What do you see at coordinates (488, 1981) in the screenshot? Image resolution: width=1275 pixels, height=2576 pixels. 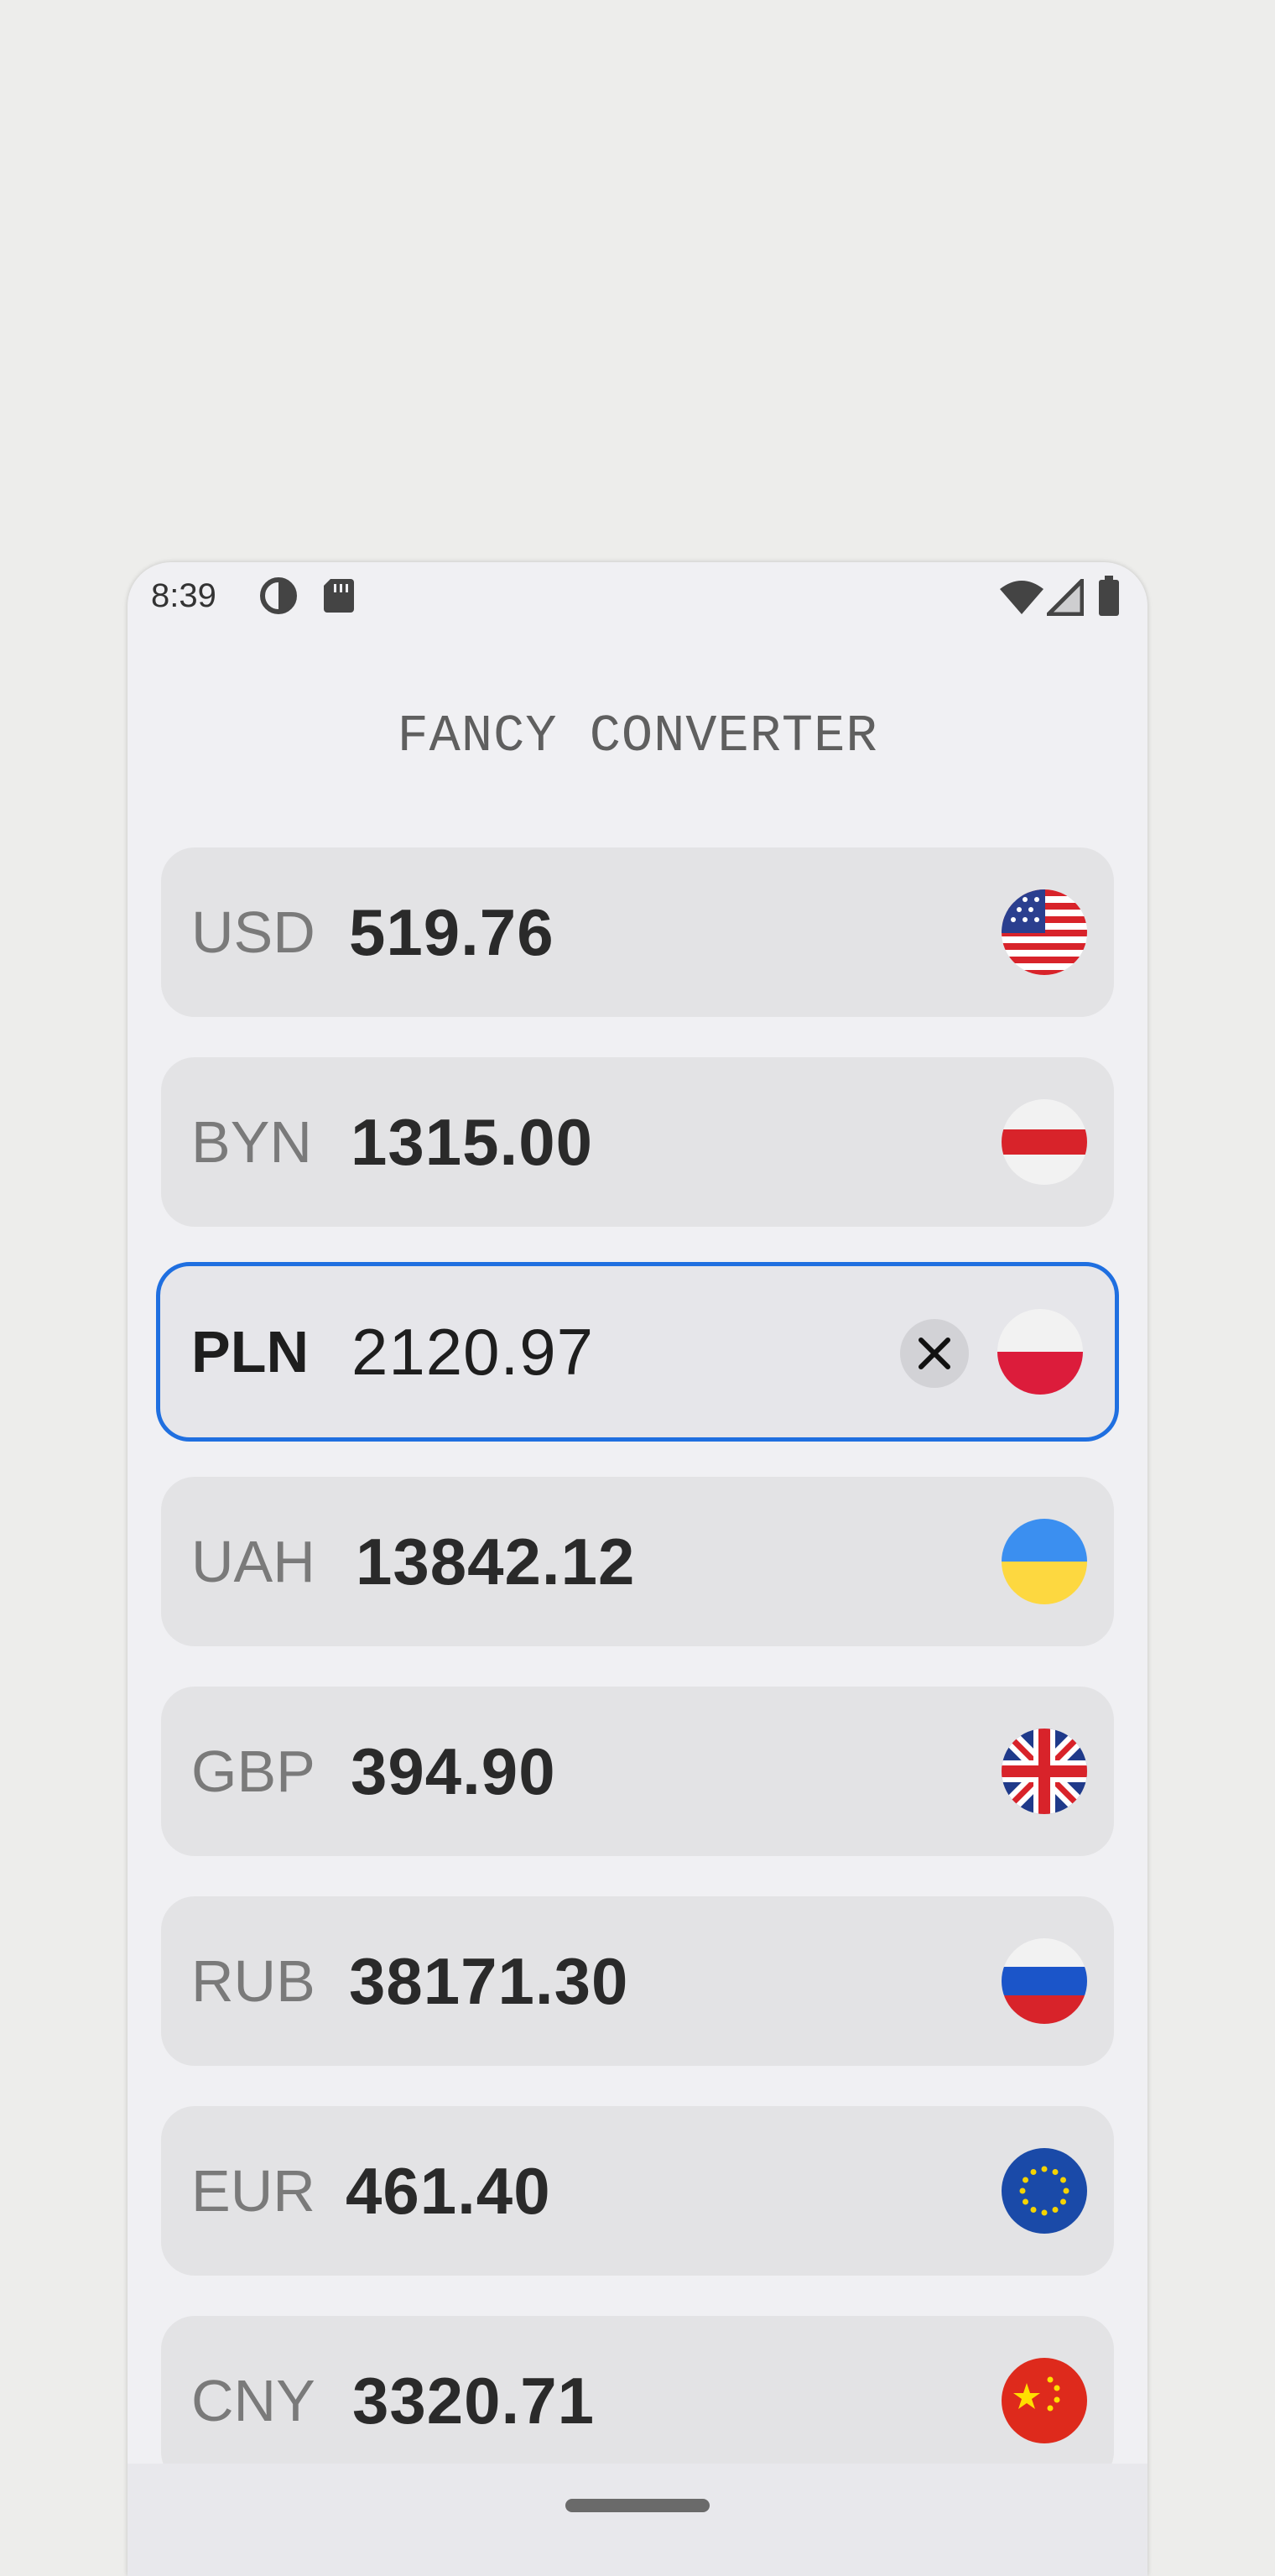 I see `currency-amount-field: 38171.30` at bounding box center [488, 1981].